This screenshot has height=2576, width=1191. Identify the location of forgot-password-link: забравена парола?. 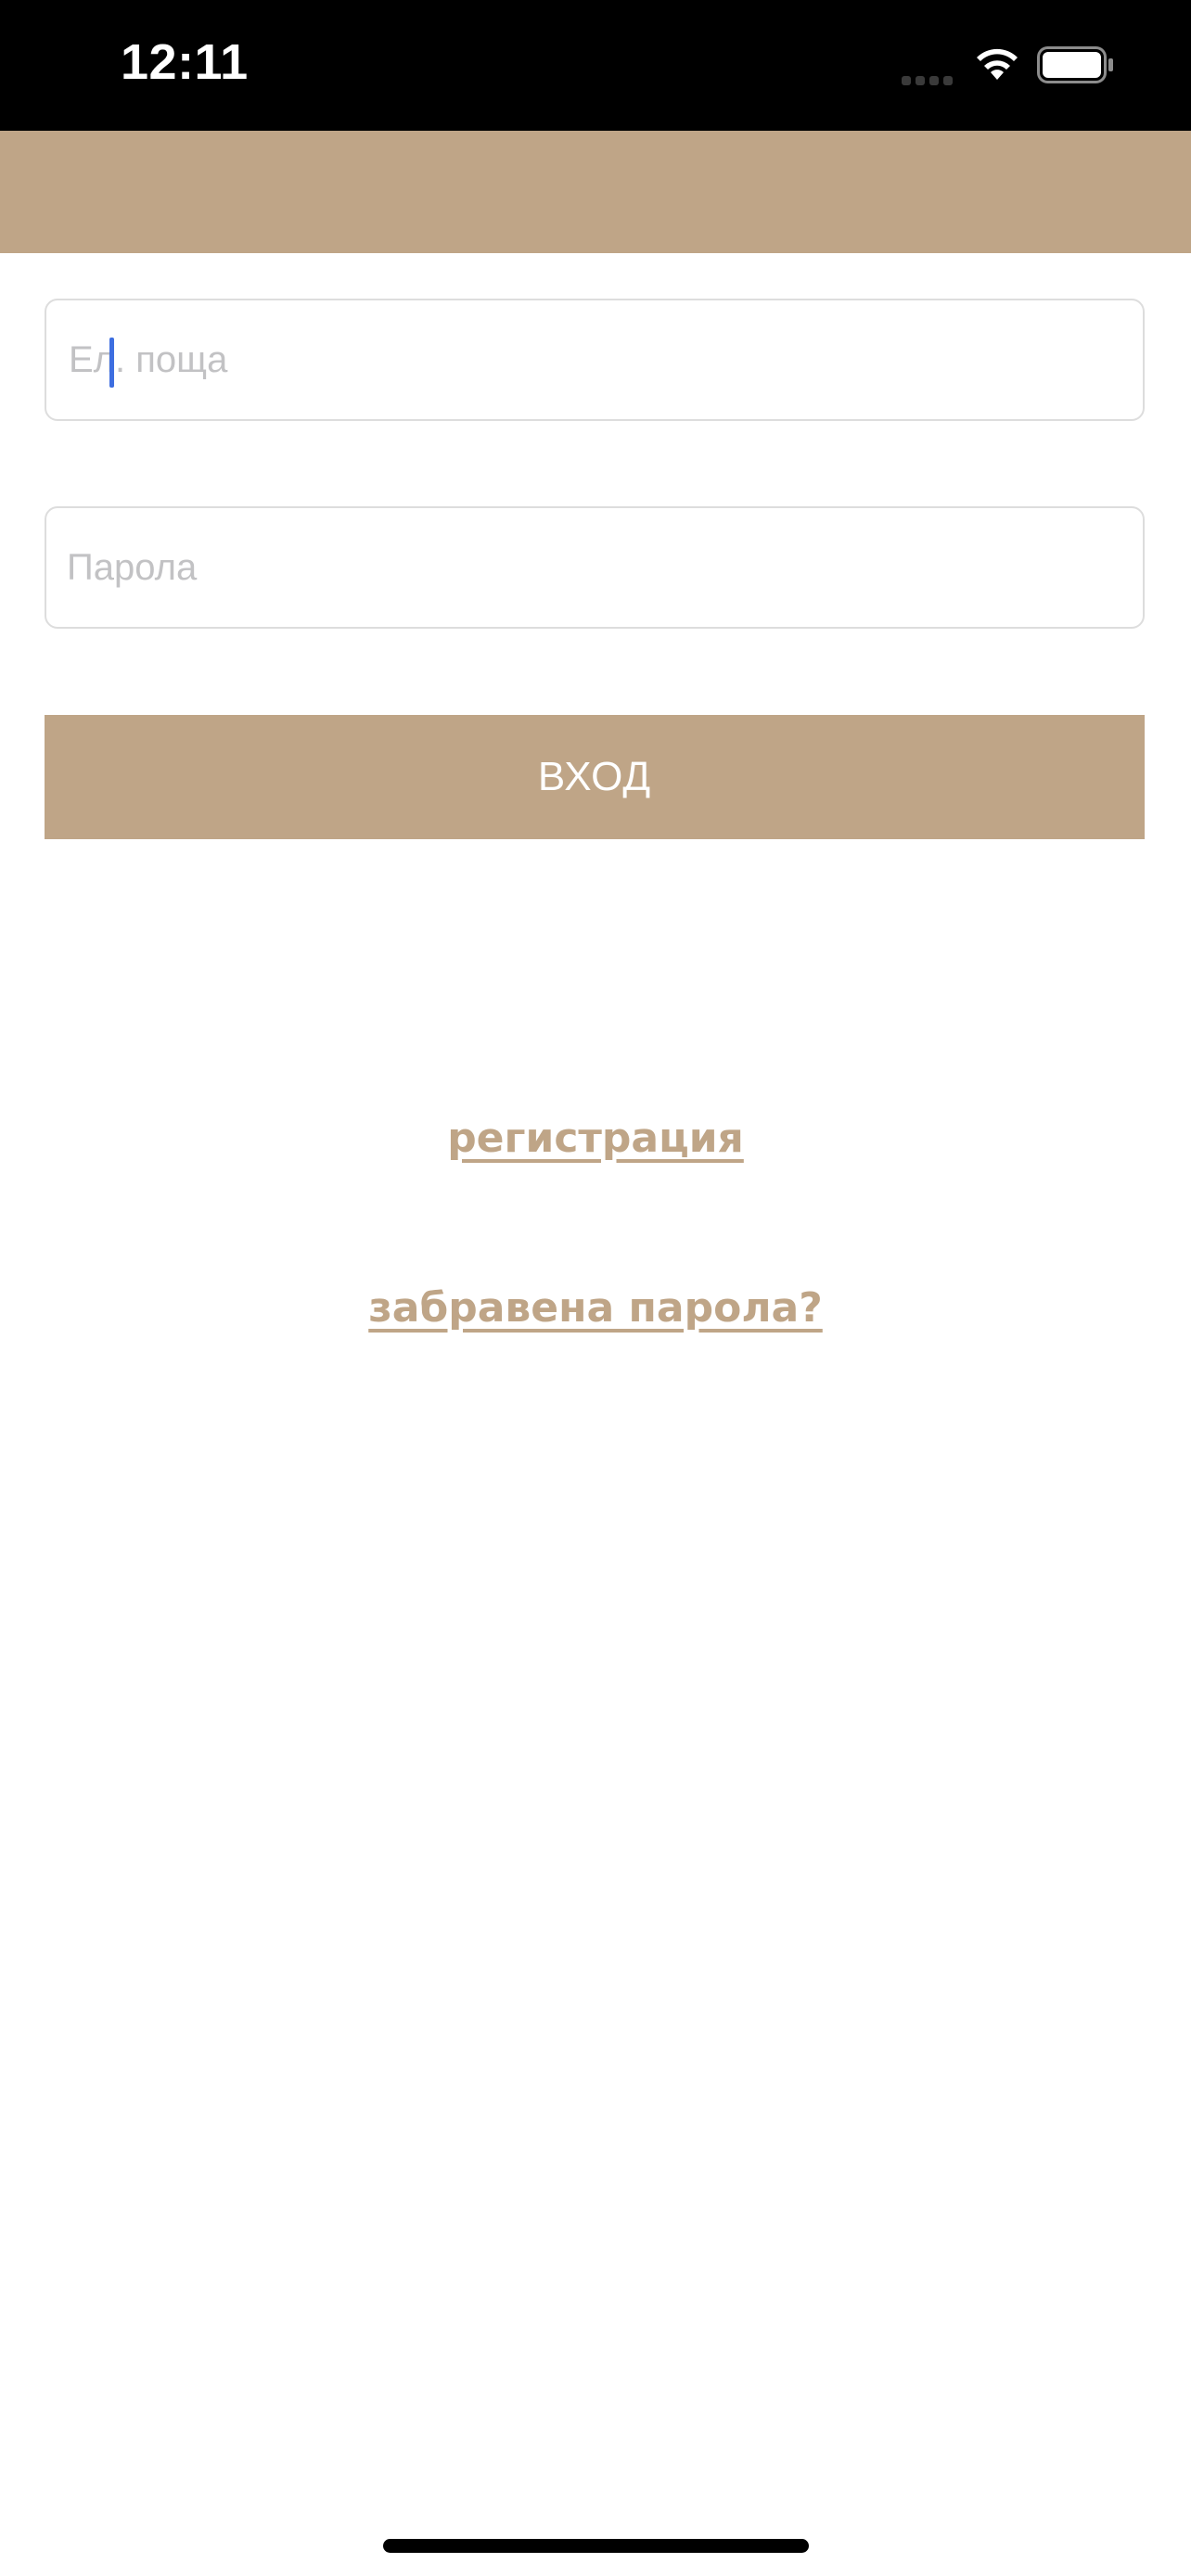
(595, 1308).